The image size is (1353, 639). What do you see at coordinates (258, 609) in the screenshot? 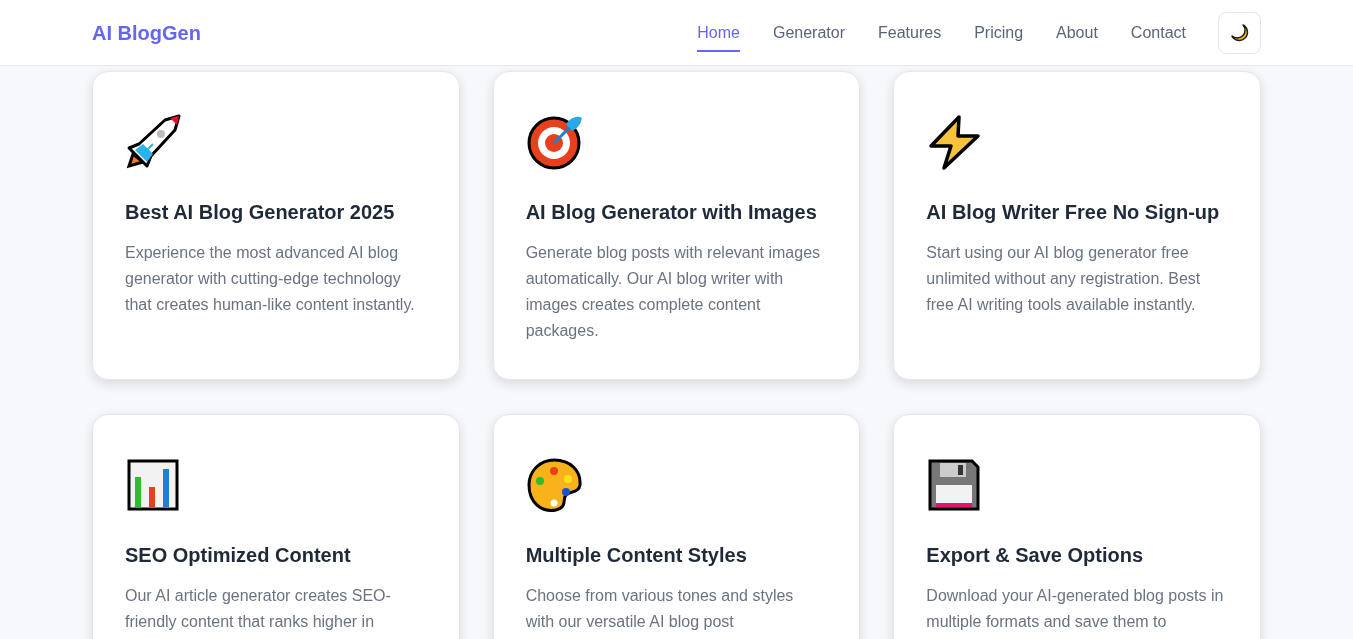
I see `feature-description: Our AI article generator creates SEO-friendly content that ranks higher in` at bounding box center [258, 609].